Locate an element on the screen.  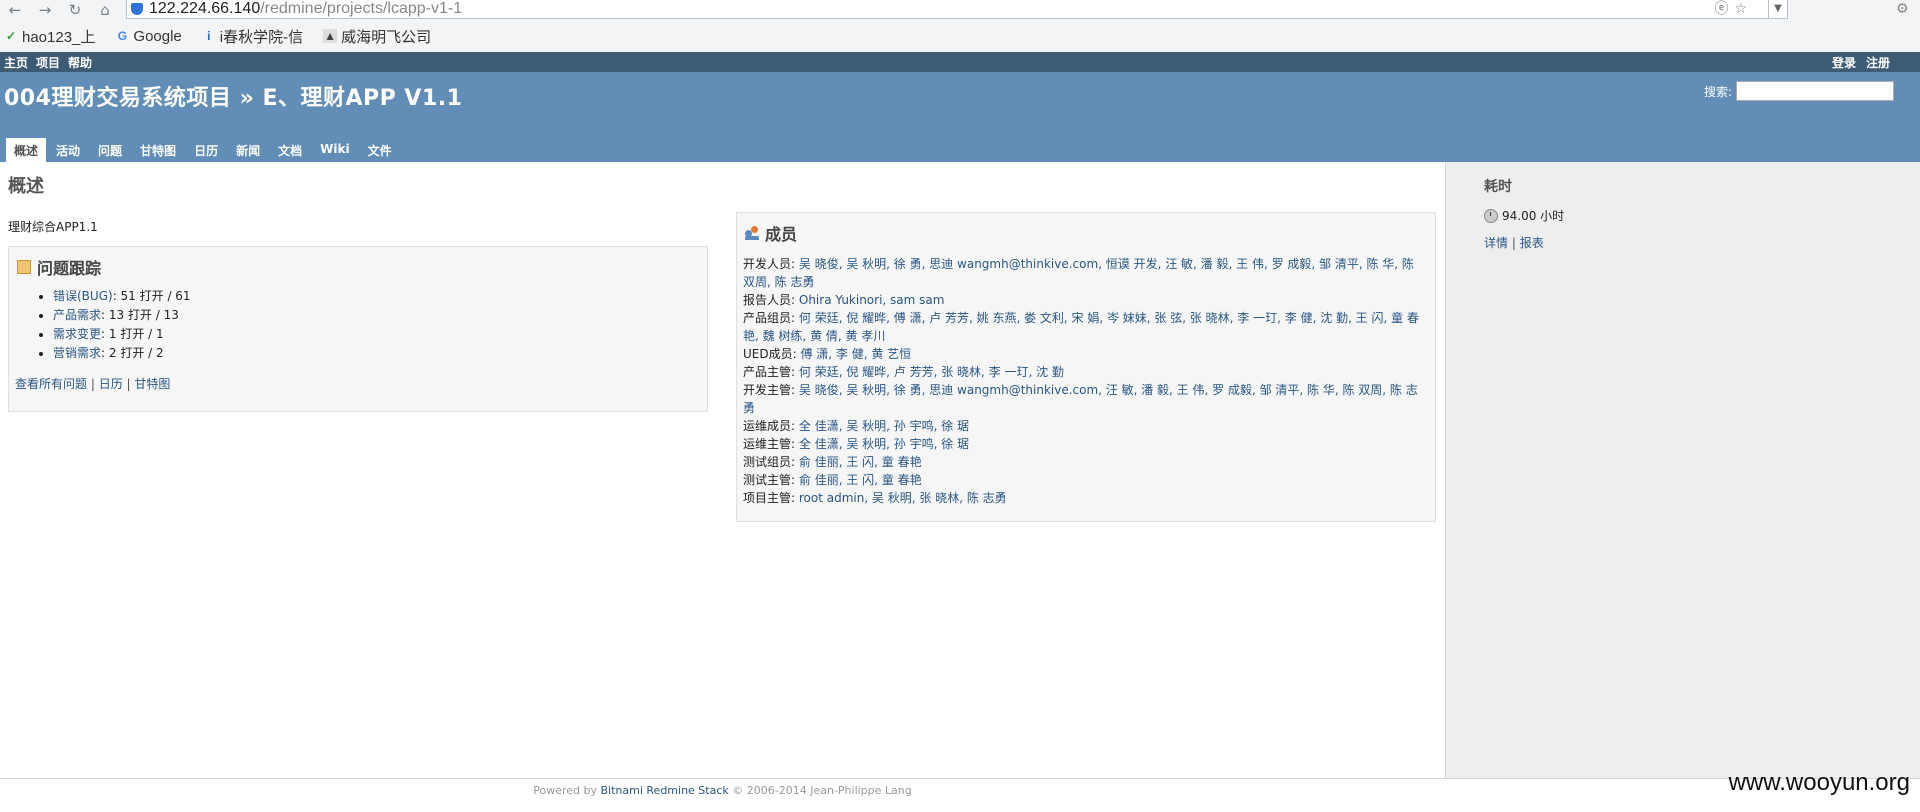
clock-icon is located at coordinates (1491, 215).